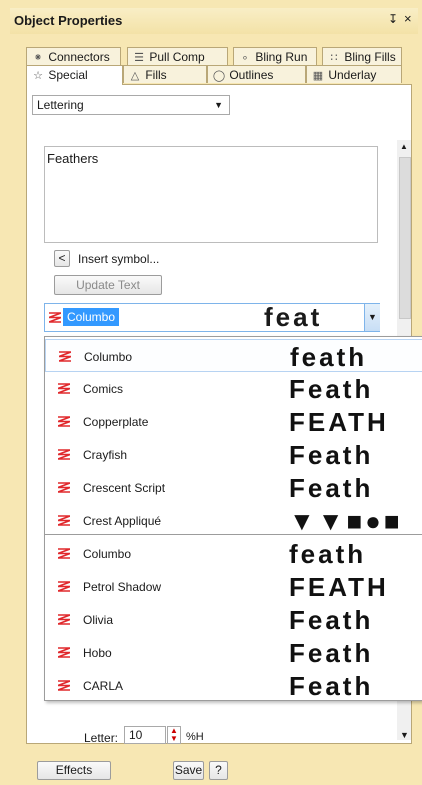 The width and height of the screenshot is (422, 785). I want to click on tab-fills: △ Fills, so click(165, 74).